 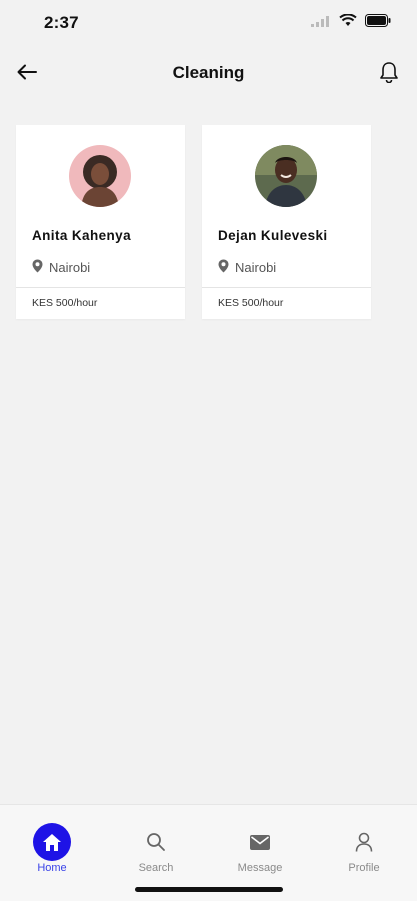 What do you see at coordinates (52, 868) in the screenshot?
I see `nav-label: Home` at bounding box center [52, 868].